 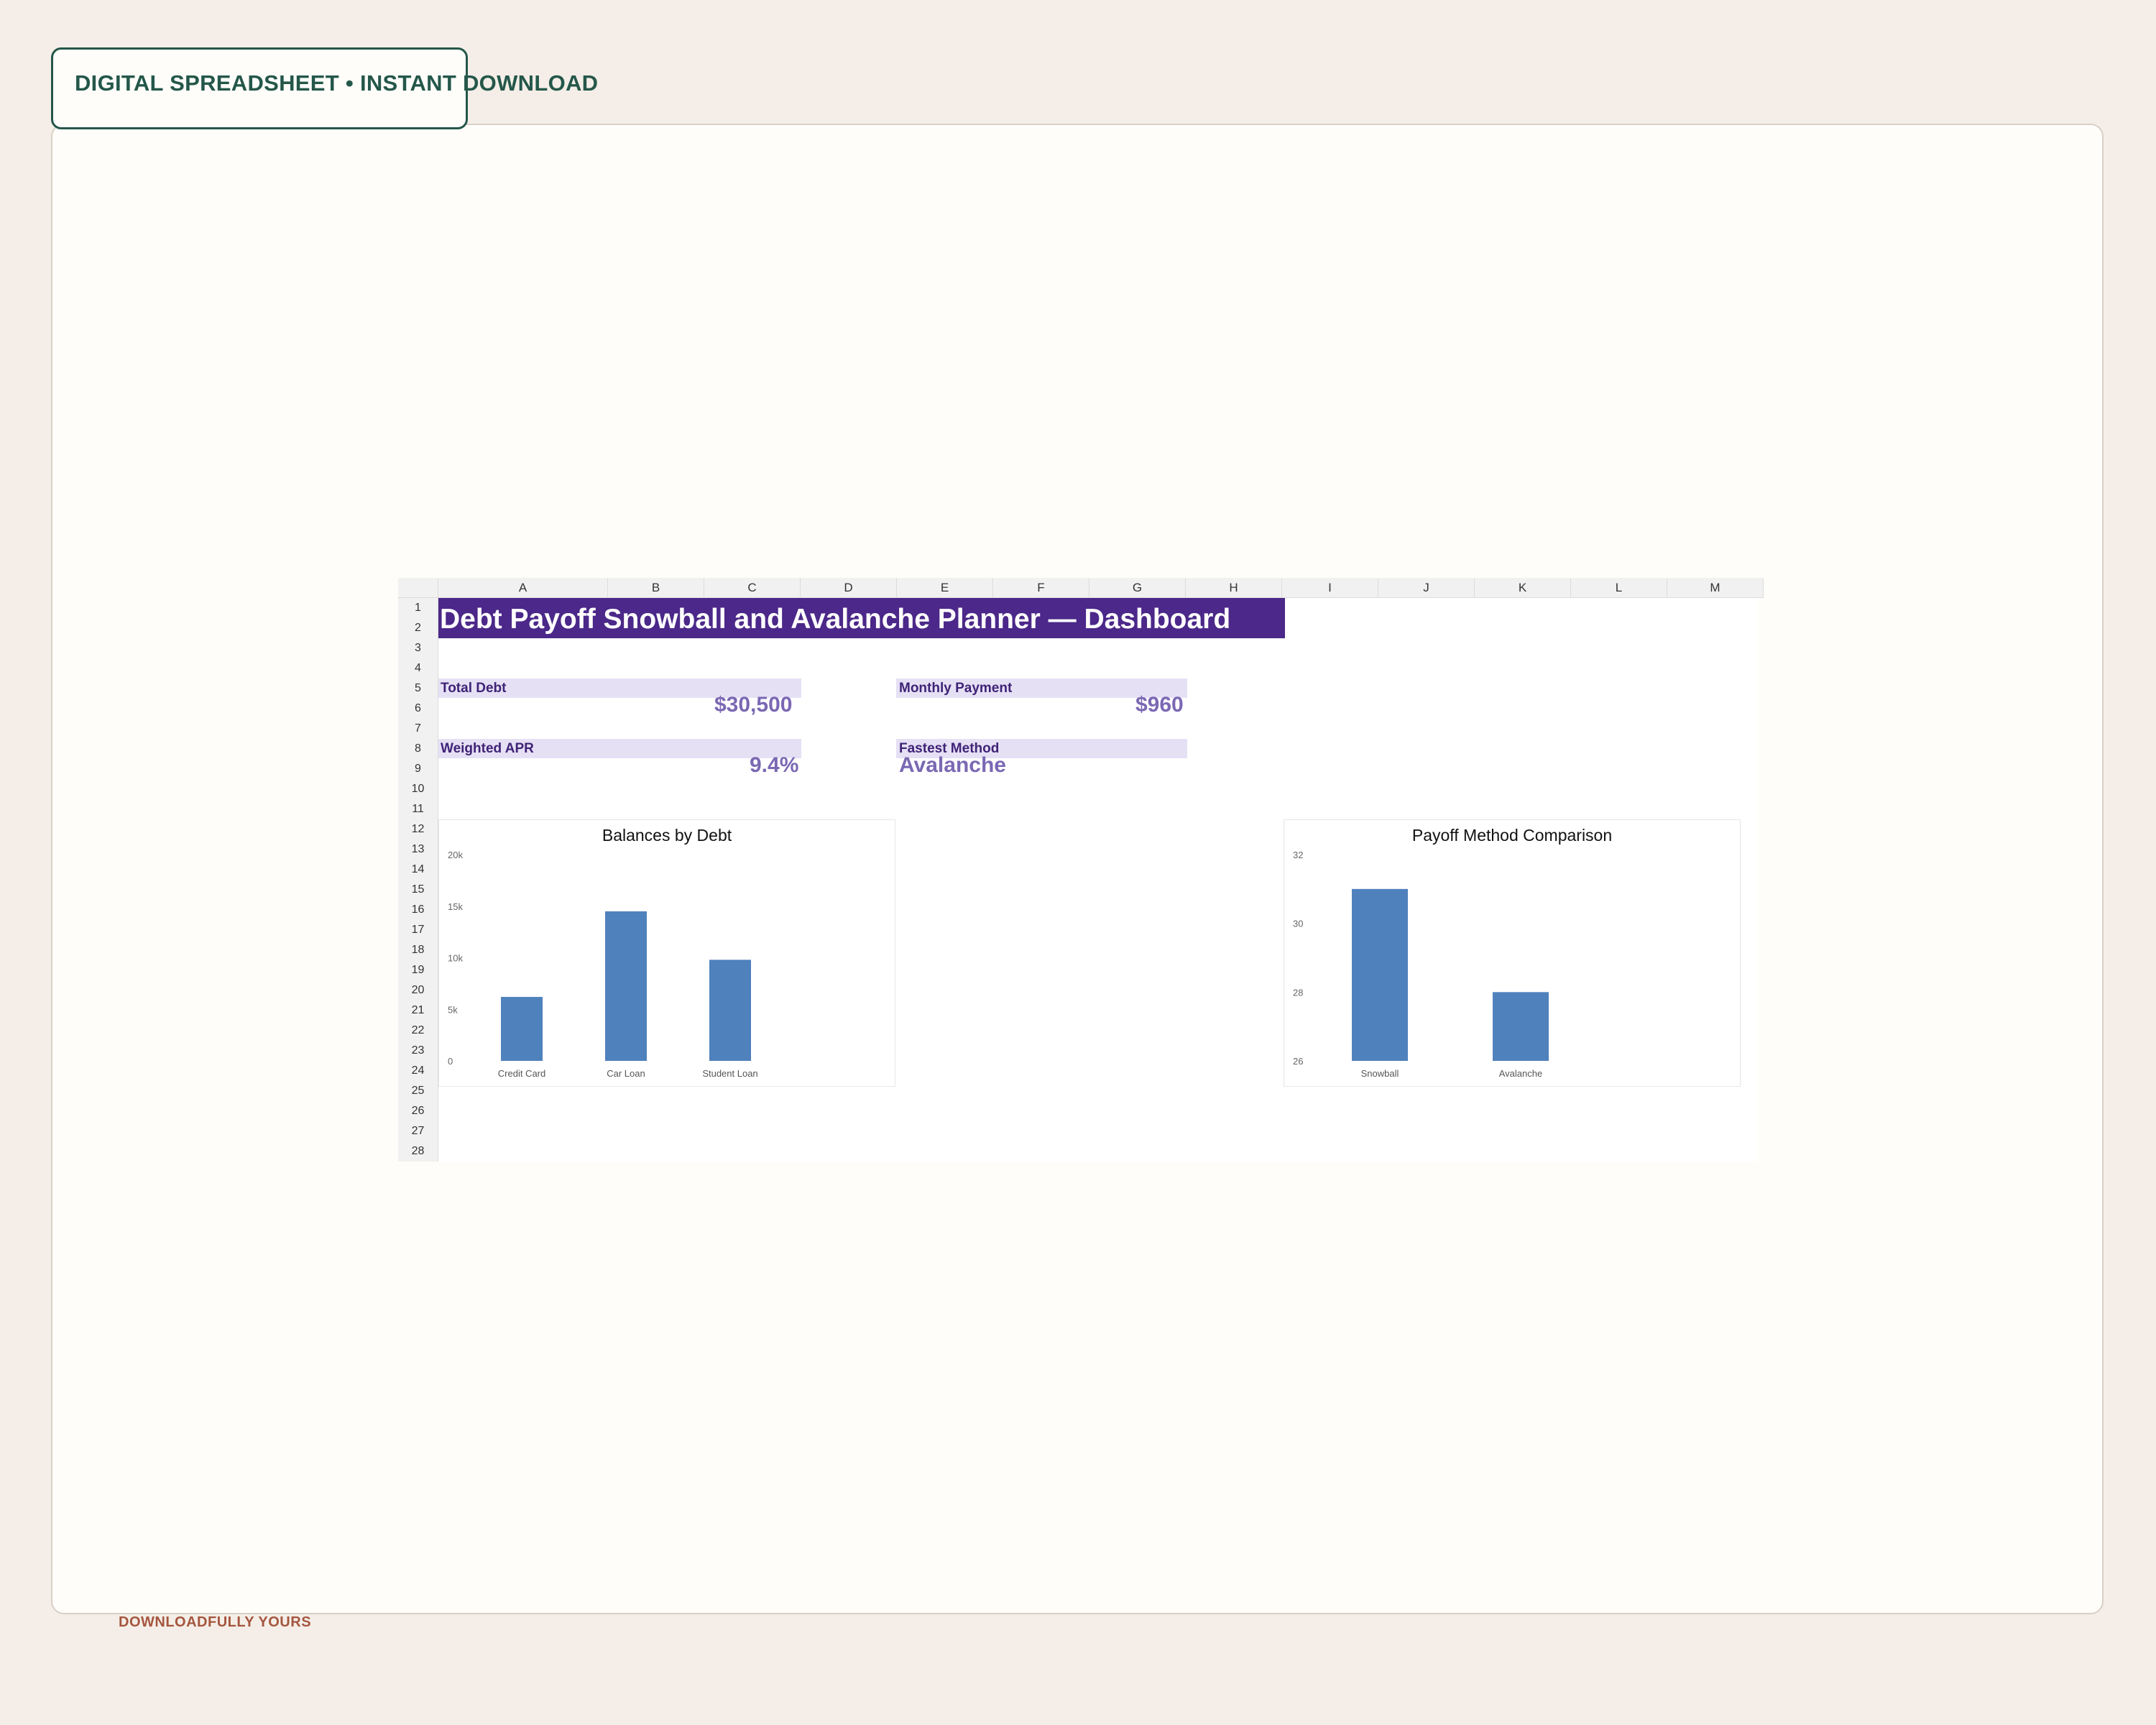 I want to click on weighted-apr-value: 9.4%, so click(x=774, y=765).